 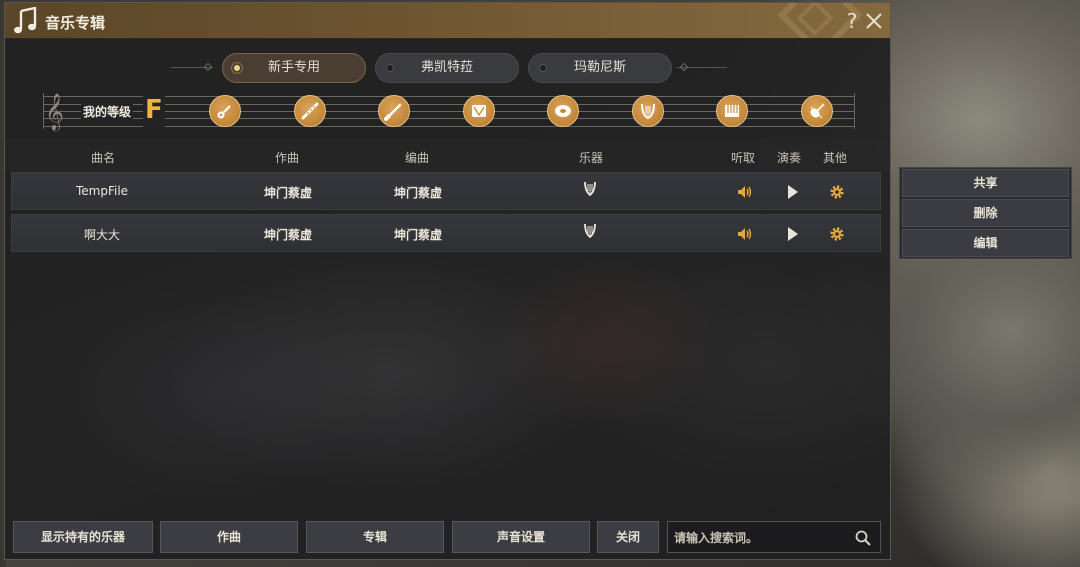 I want to click on show-owned-instruments-button: 显示持有的乐器, so click(x=83, y=537).